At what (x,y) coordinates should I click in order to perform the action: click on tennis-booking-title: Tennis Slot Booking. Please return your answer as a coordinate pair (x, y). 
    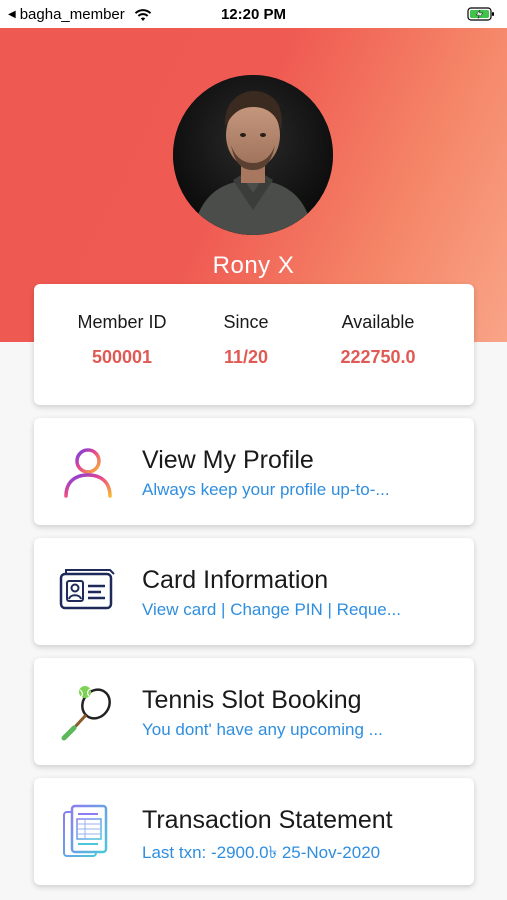
    Looking at the image, I should click on (252, 700).